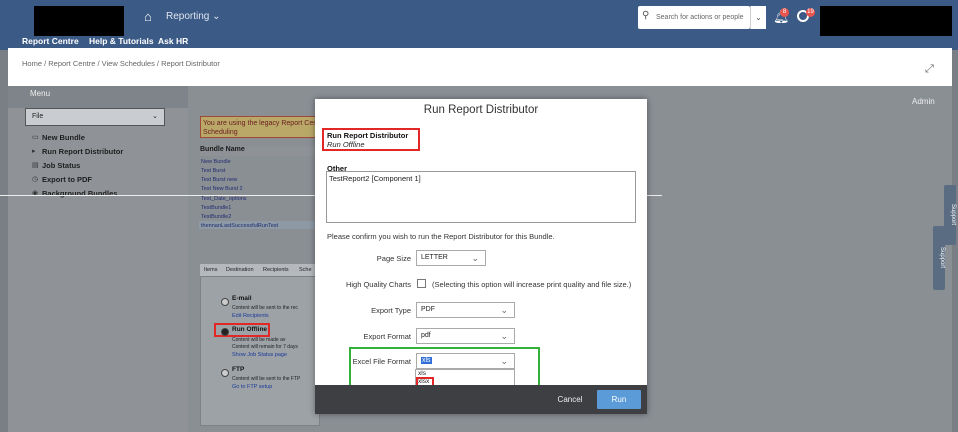  Describe the element at coordinates (252, 387) in the screenshot. I see `ftp-setup-link: Go to FTP setup` at that location.